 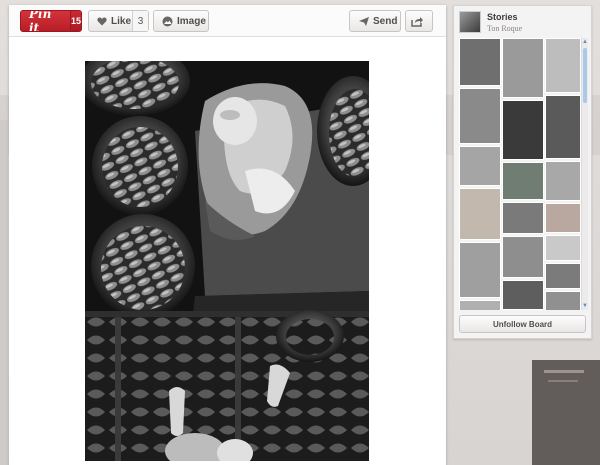 I want to click on pin-toolbar: Pin it 15 Like 3 Image Send, so click(x=227, y=21).